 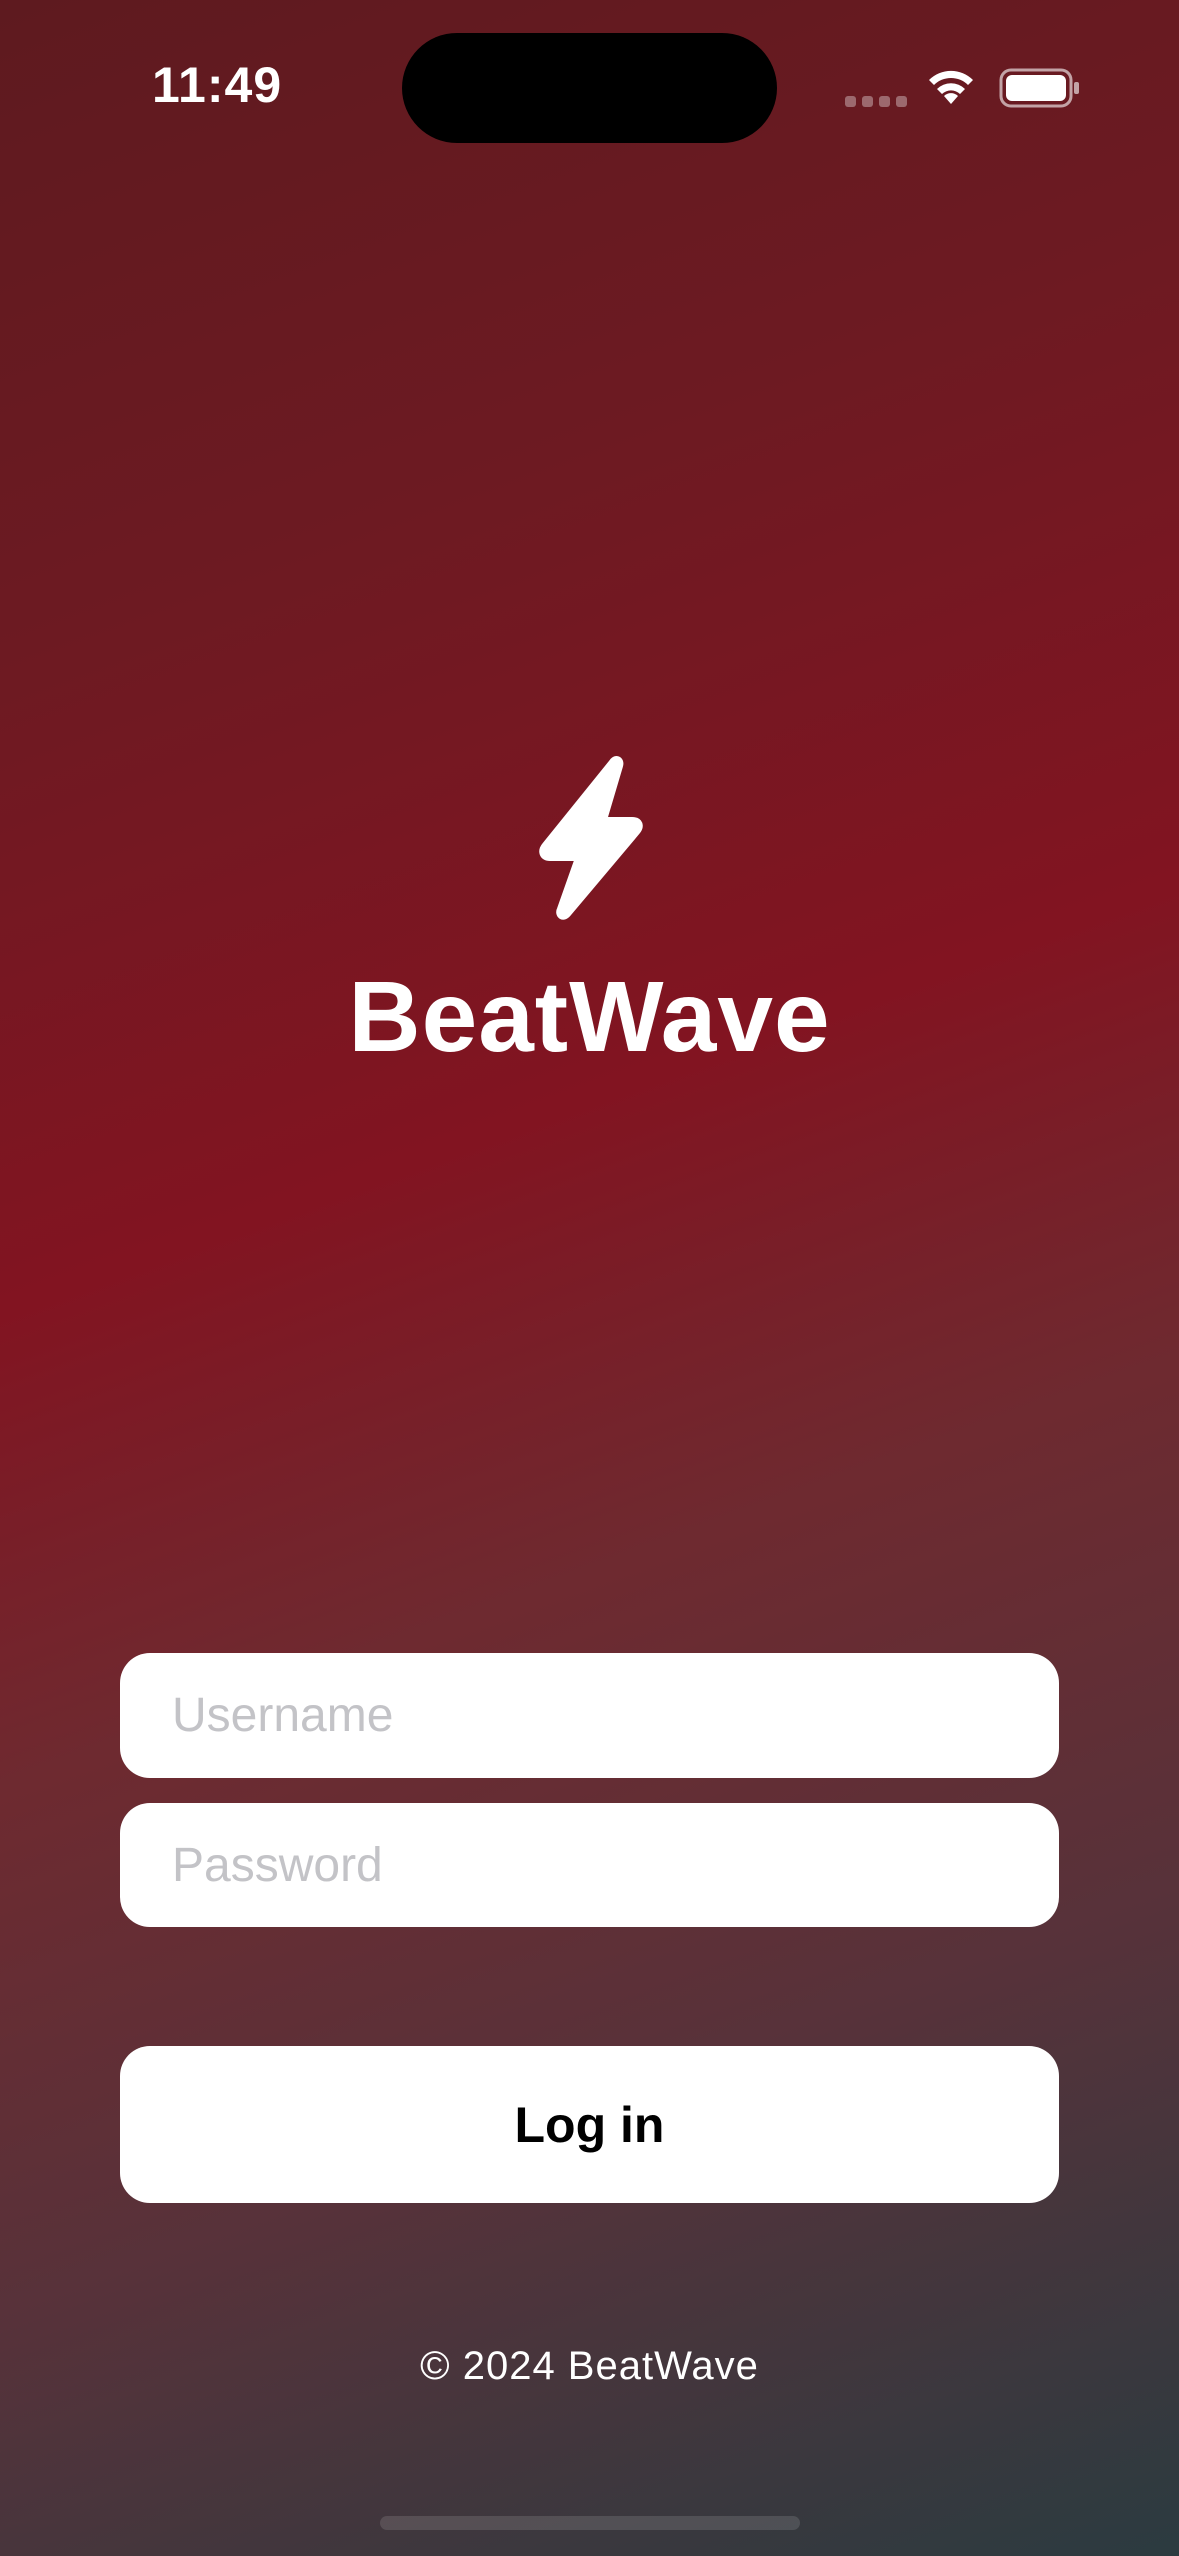 I want to click on dynamic-island, so click(x=589, y=88).